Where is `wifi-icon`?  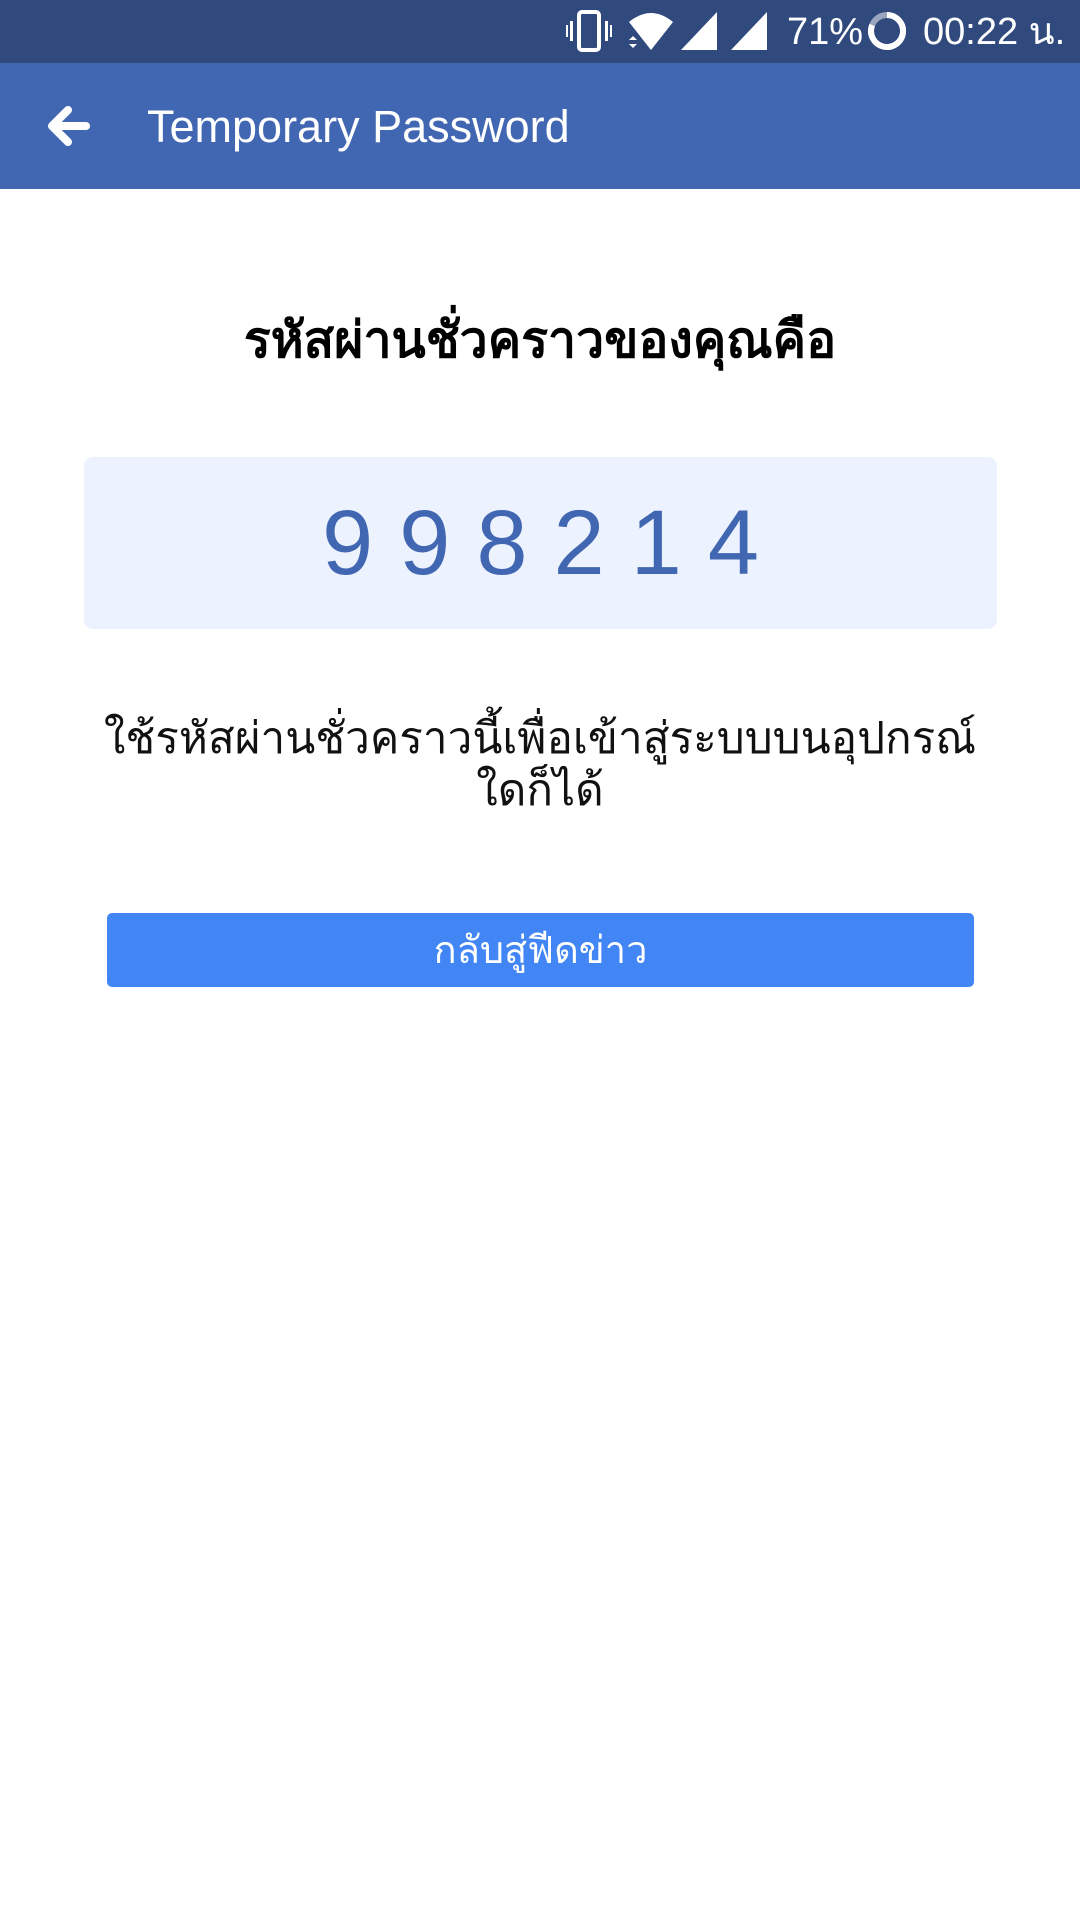 wifi-icon is located at coordinates (651, 33).